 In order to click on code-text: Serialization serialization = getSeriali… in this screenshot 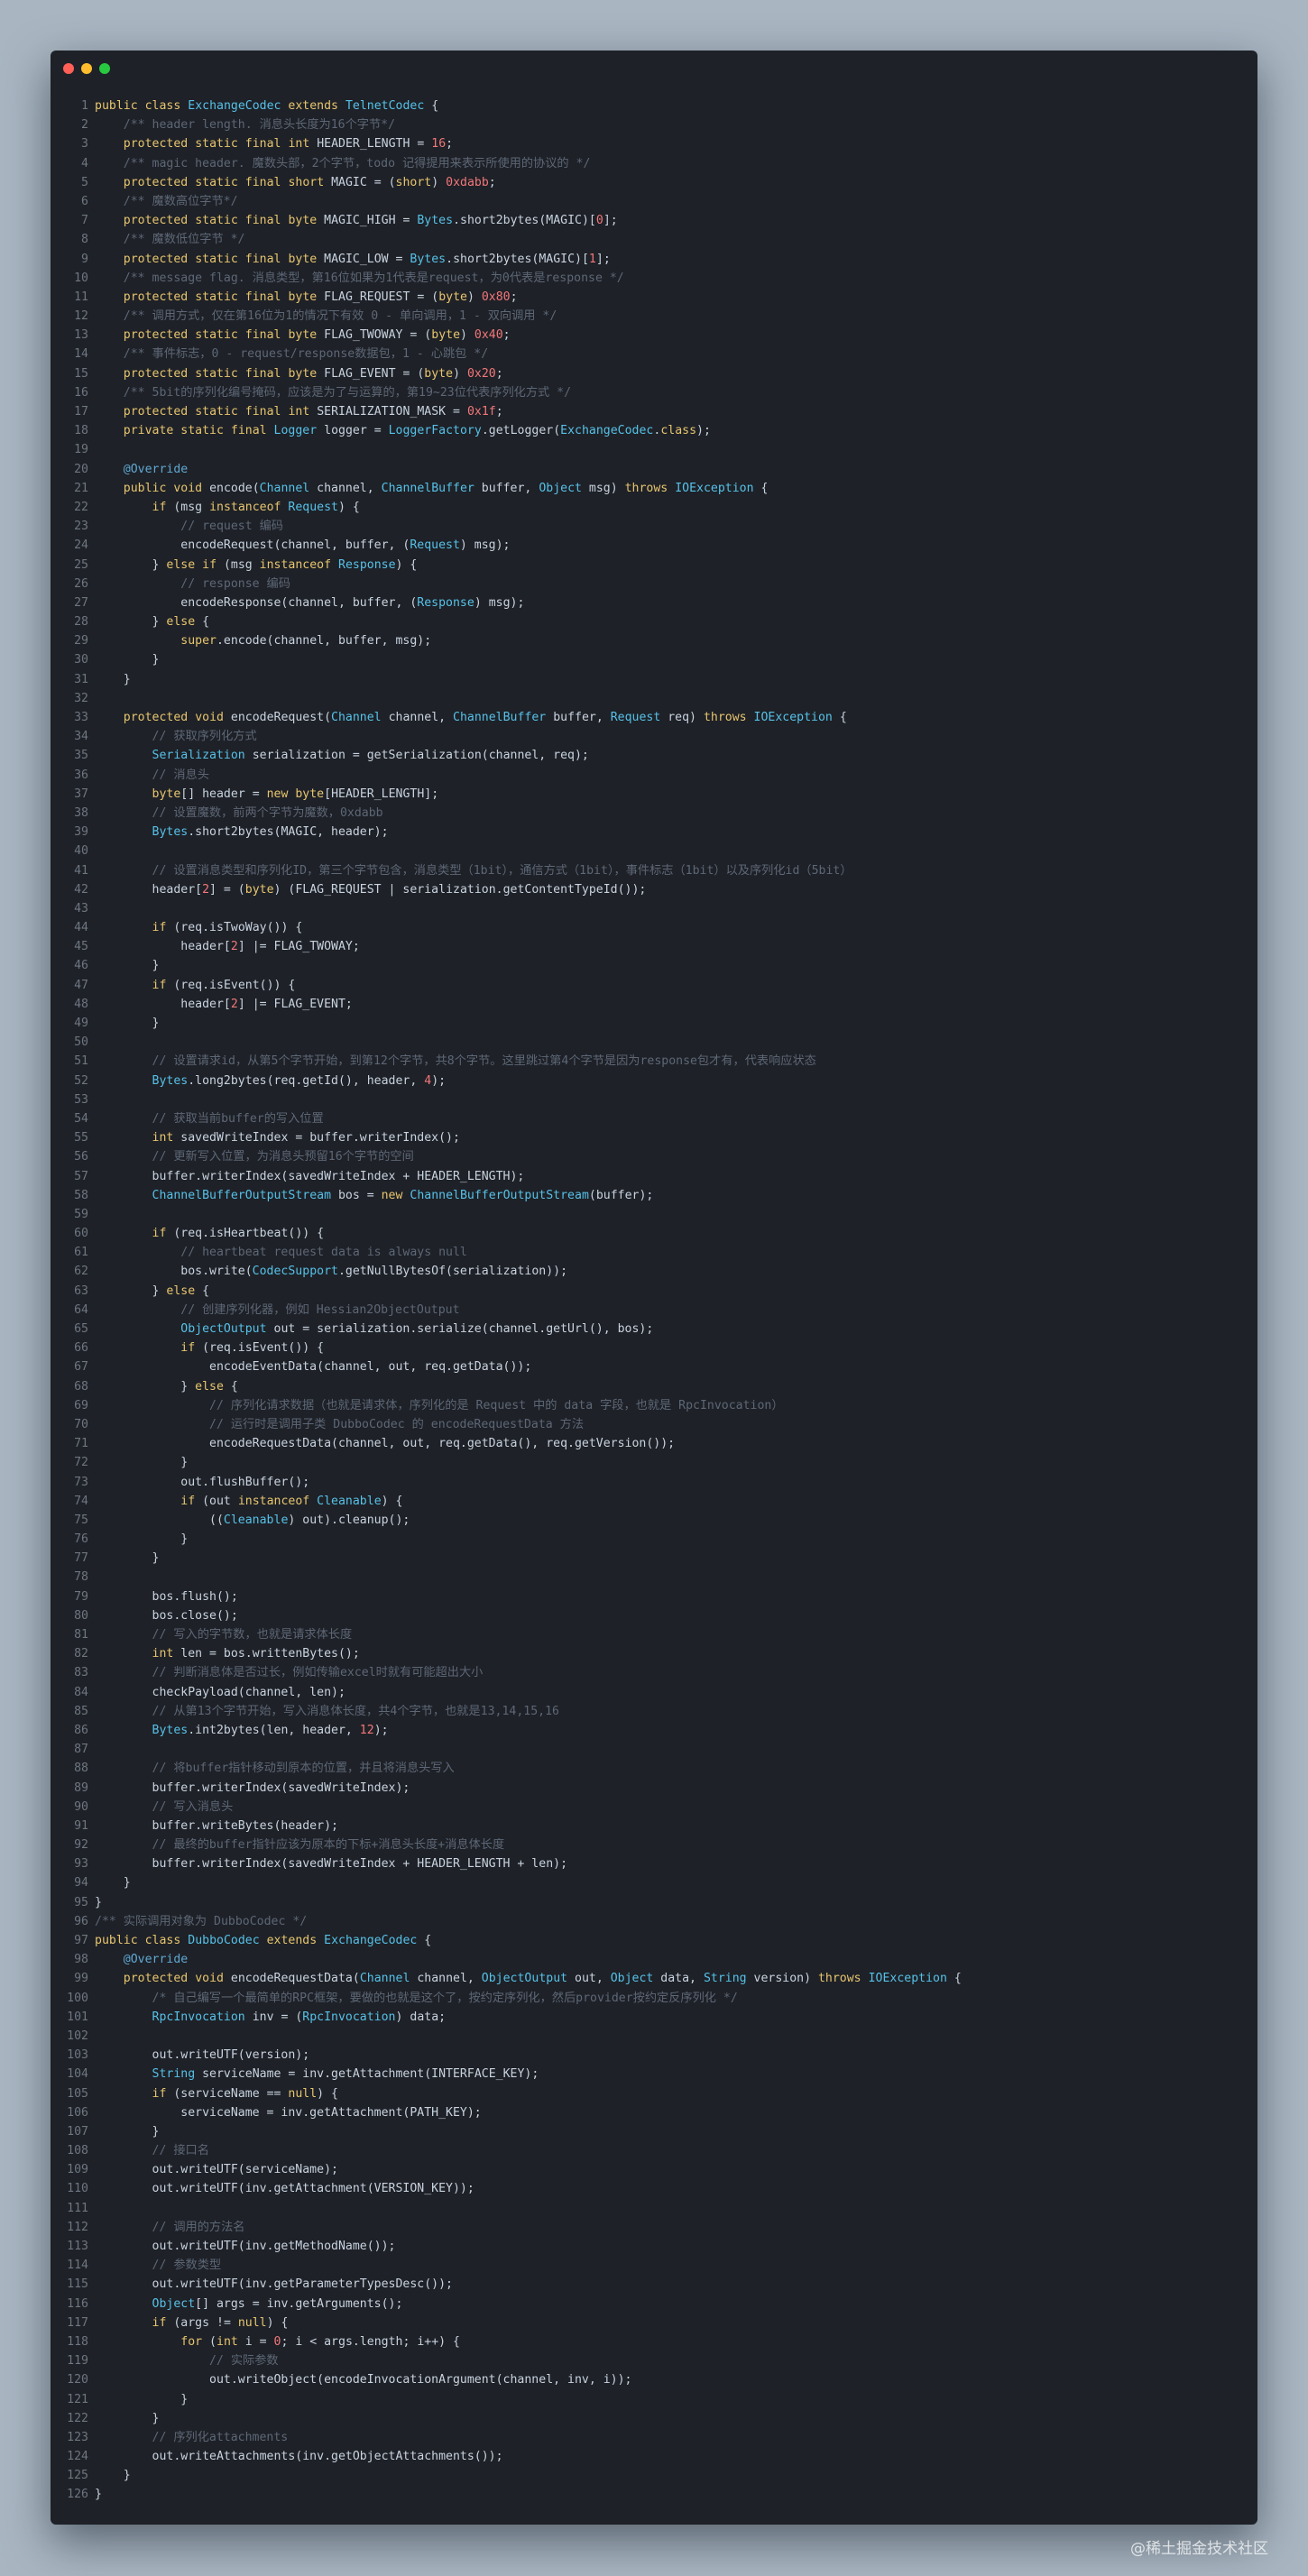, I will do `click(370, 756)`.